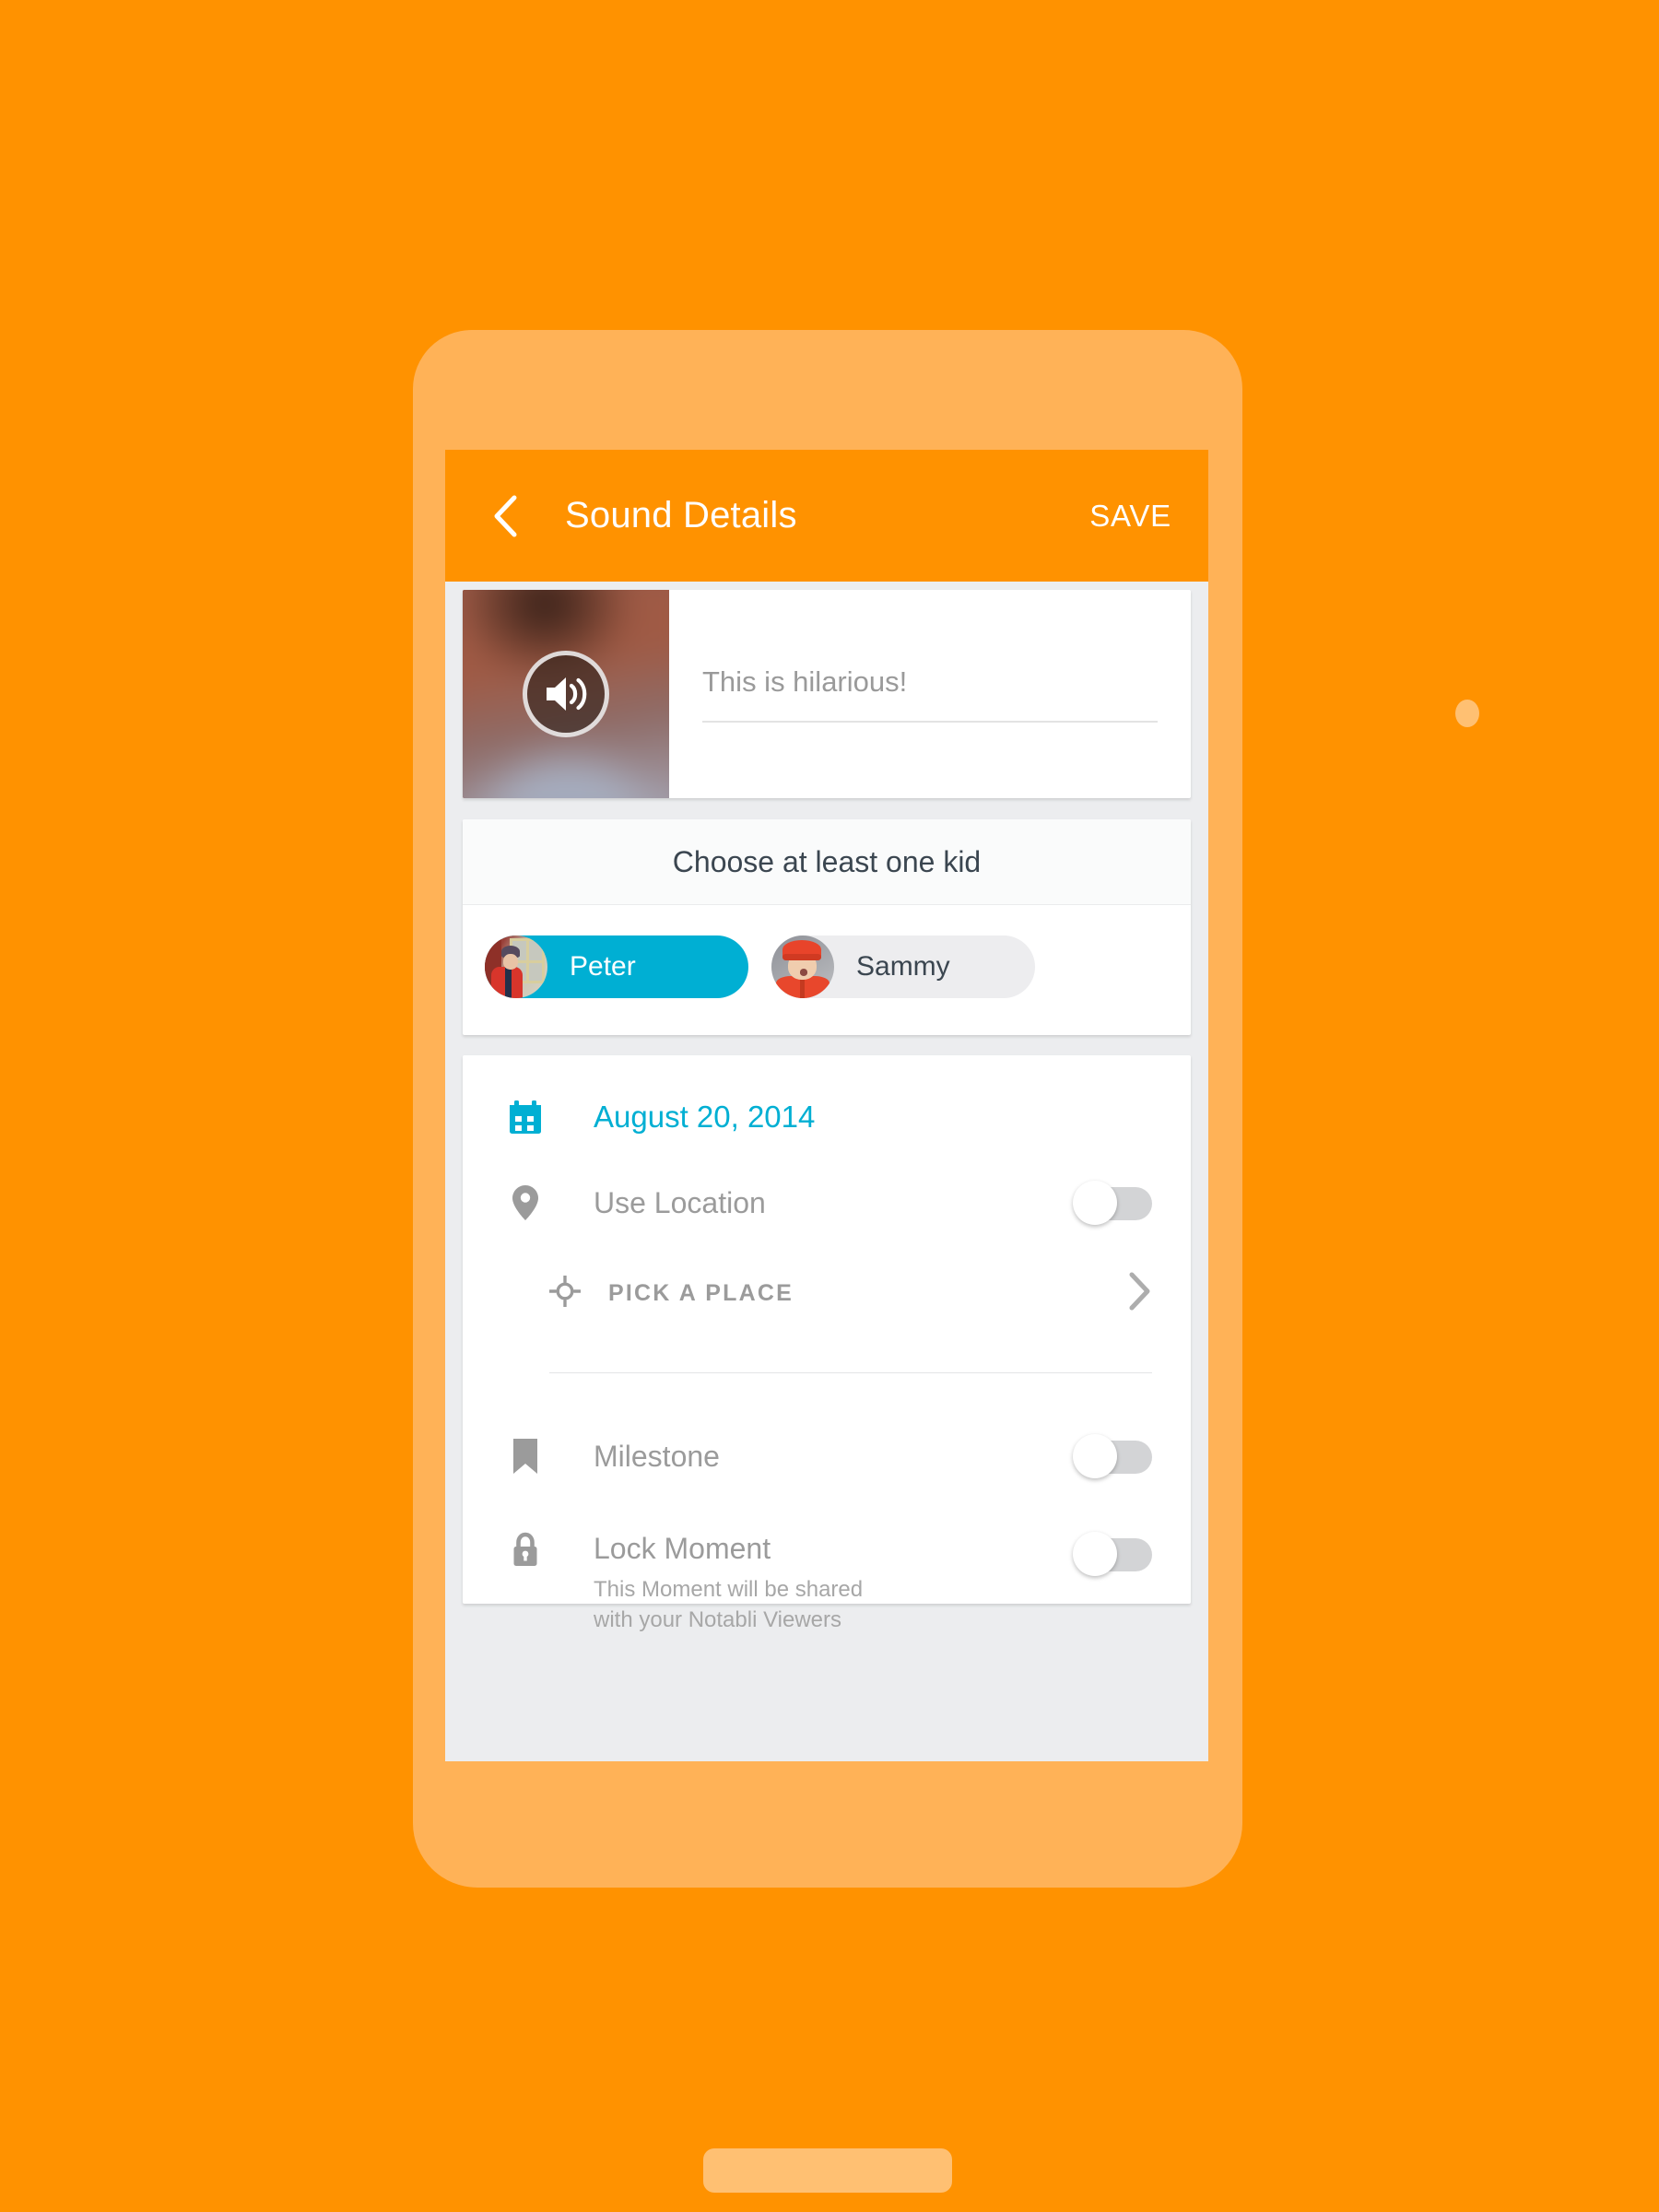  I want to click on calendar-icon, so click(525, 1117).